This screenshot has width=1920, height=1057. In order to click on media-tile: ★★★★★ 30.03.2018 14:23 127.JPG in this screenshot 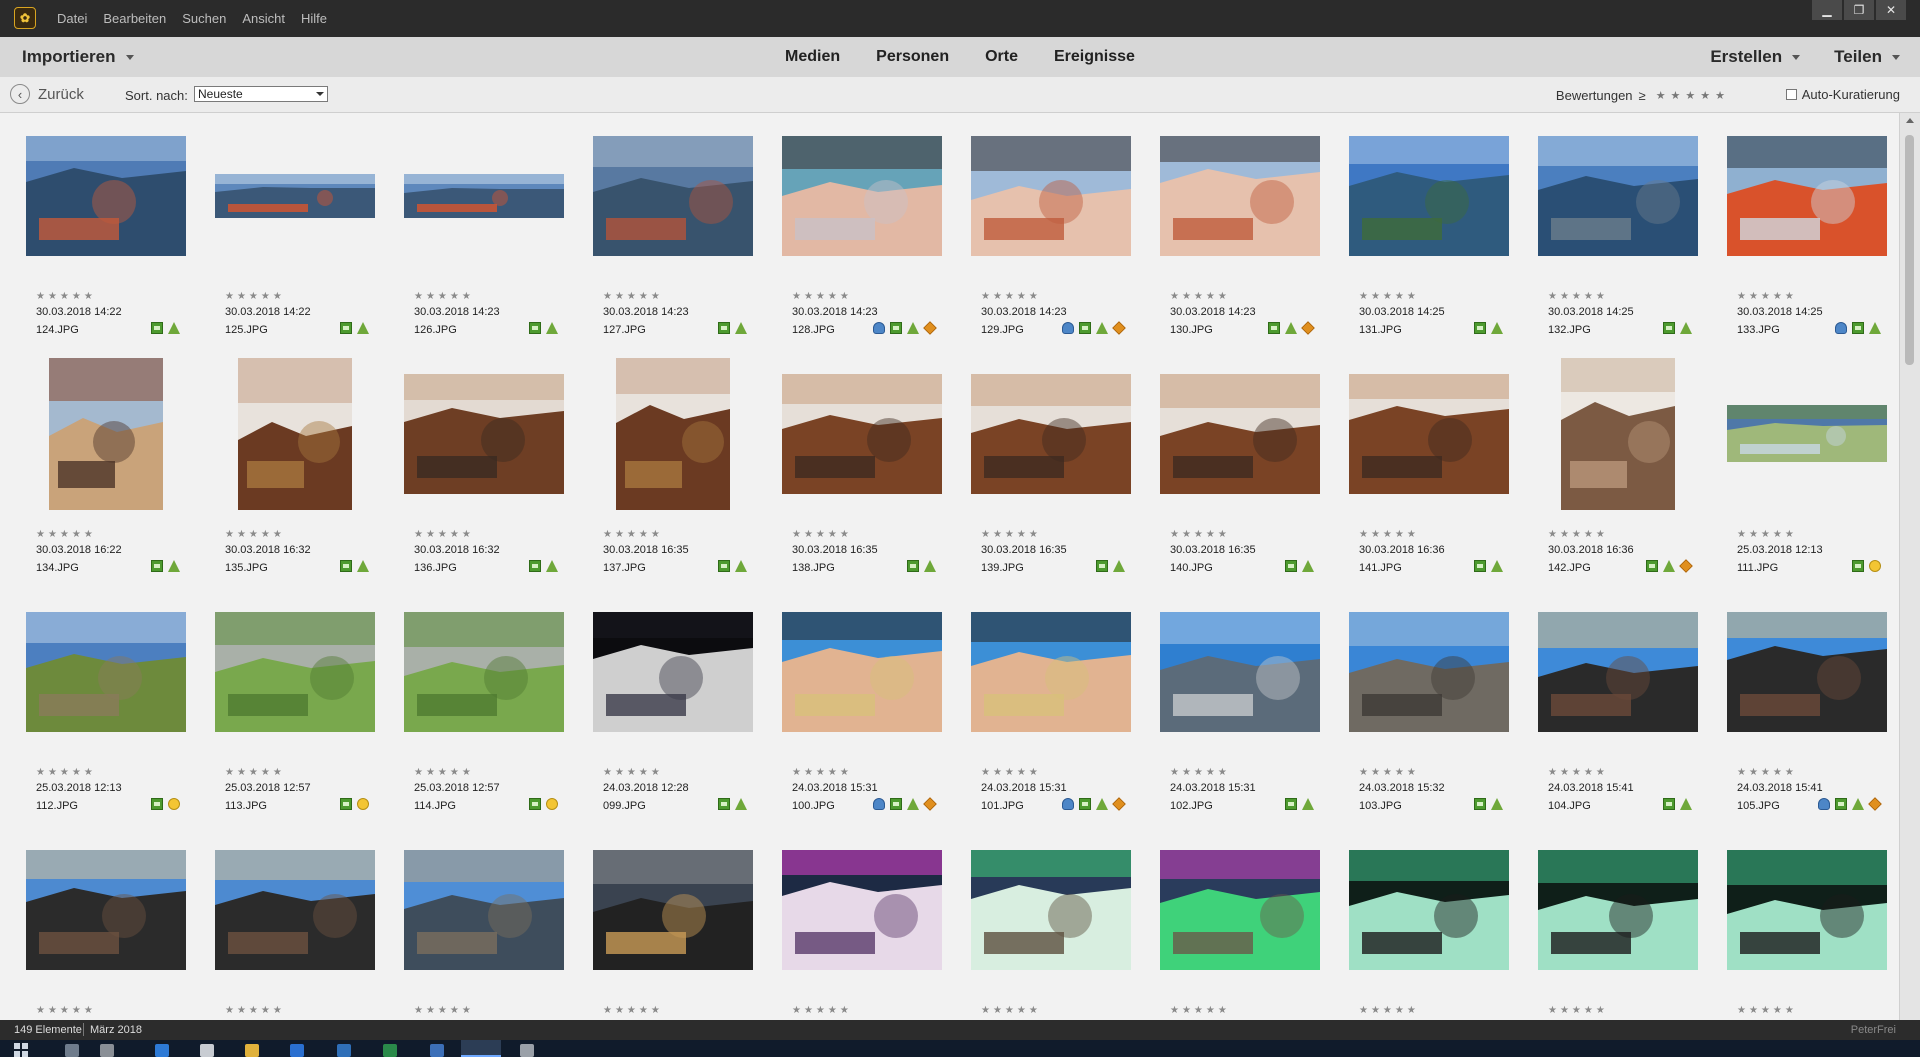, I will do `click(672, 230)`.